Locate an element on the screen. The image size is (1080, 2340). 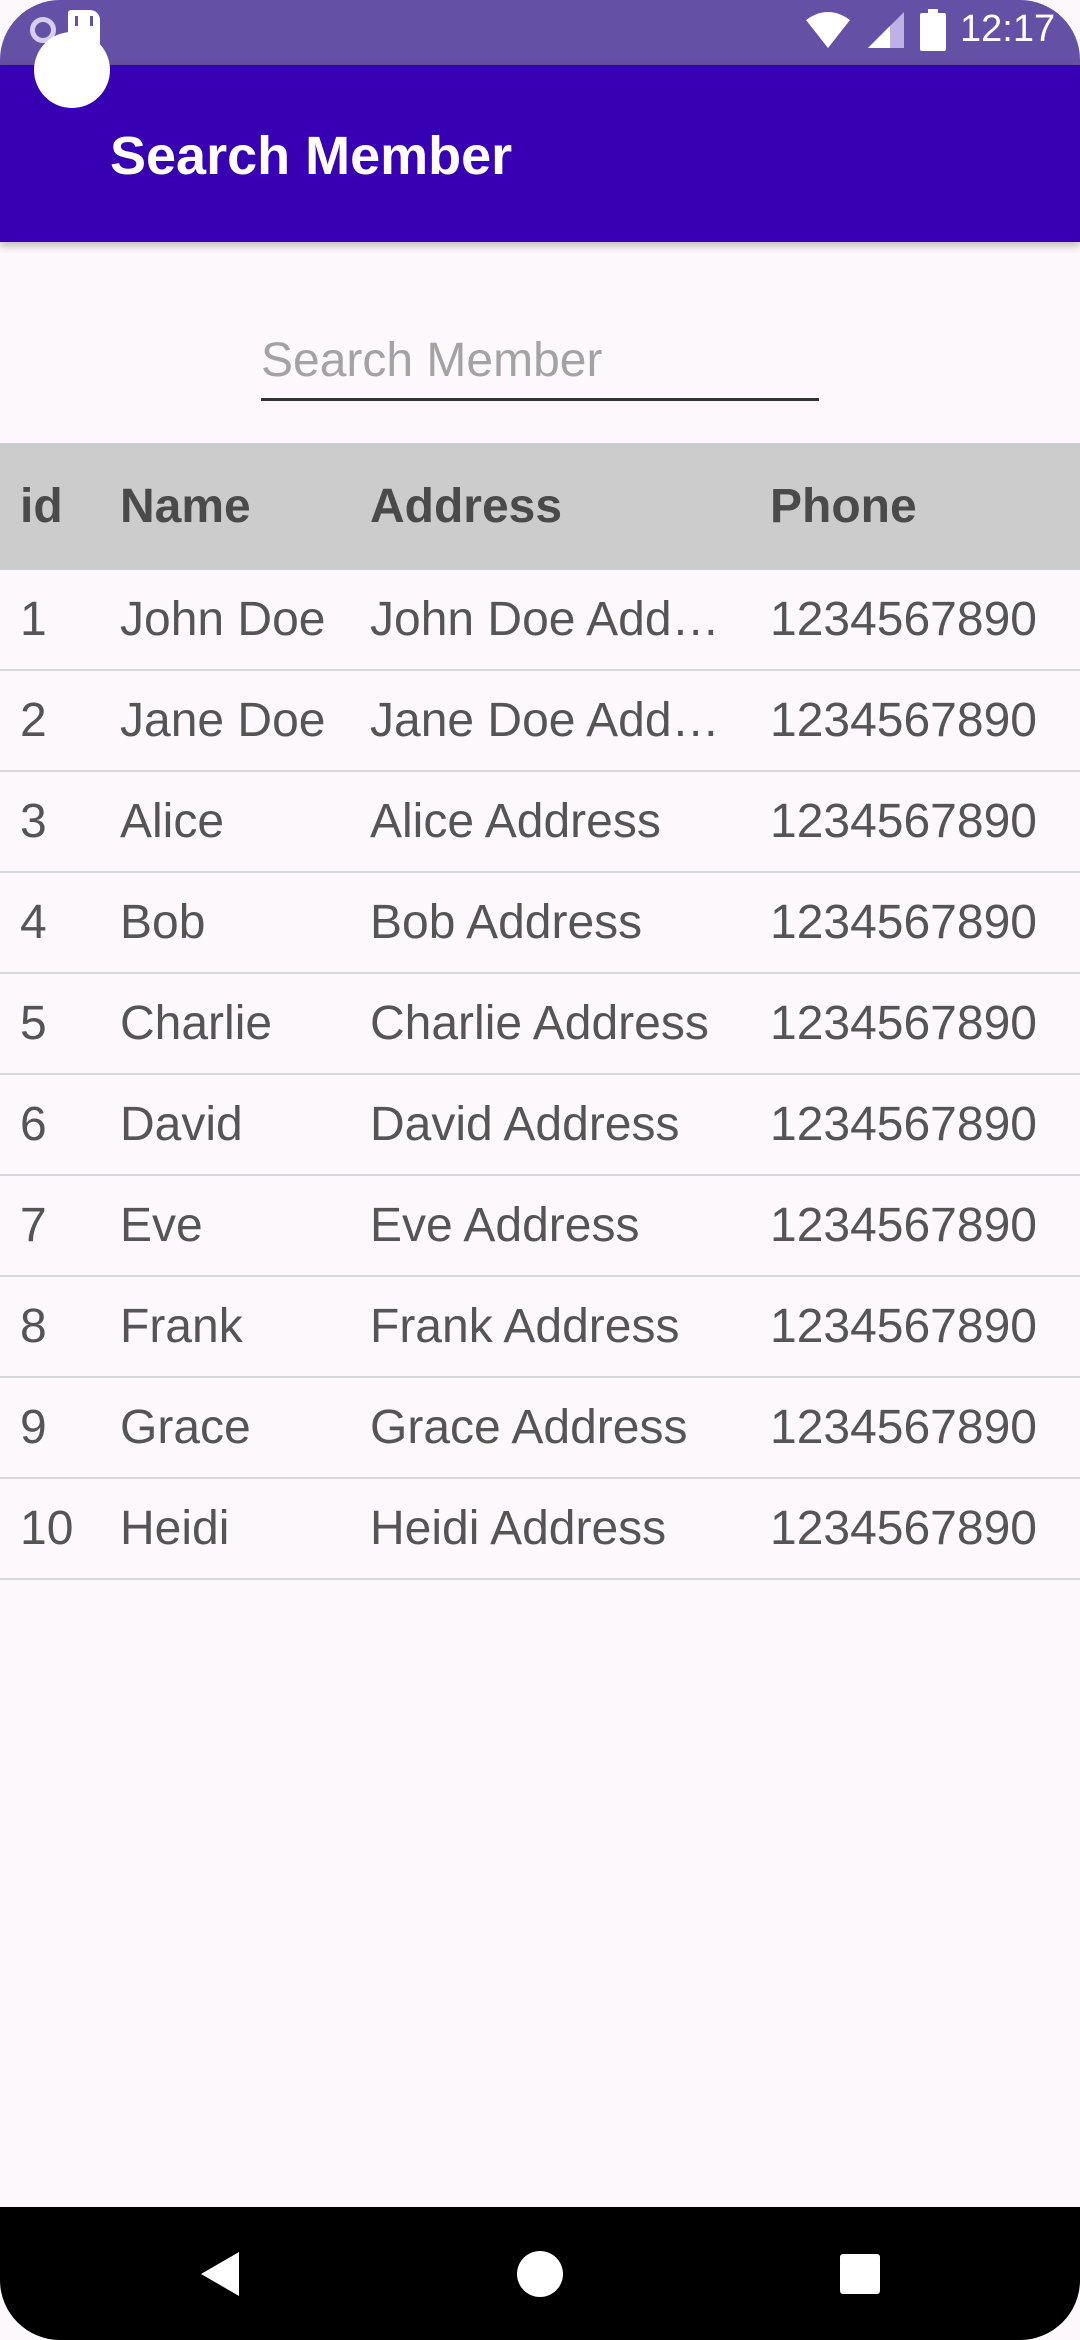
cell-address: Alice Address is located at coordinates (515, 821).